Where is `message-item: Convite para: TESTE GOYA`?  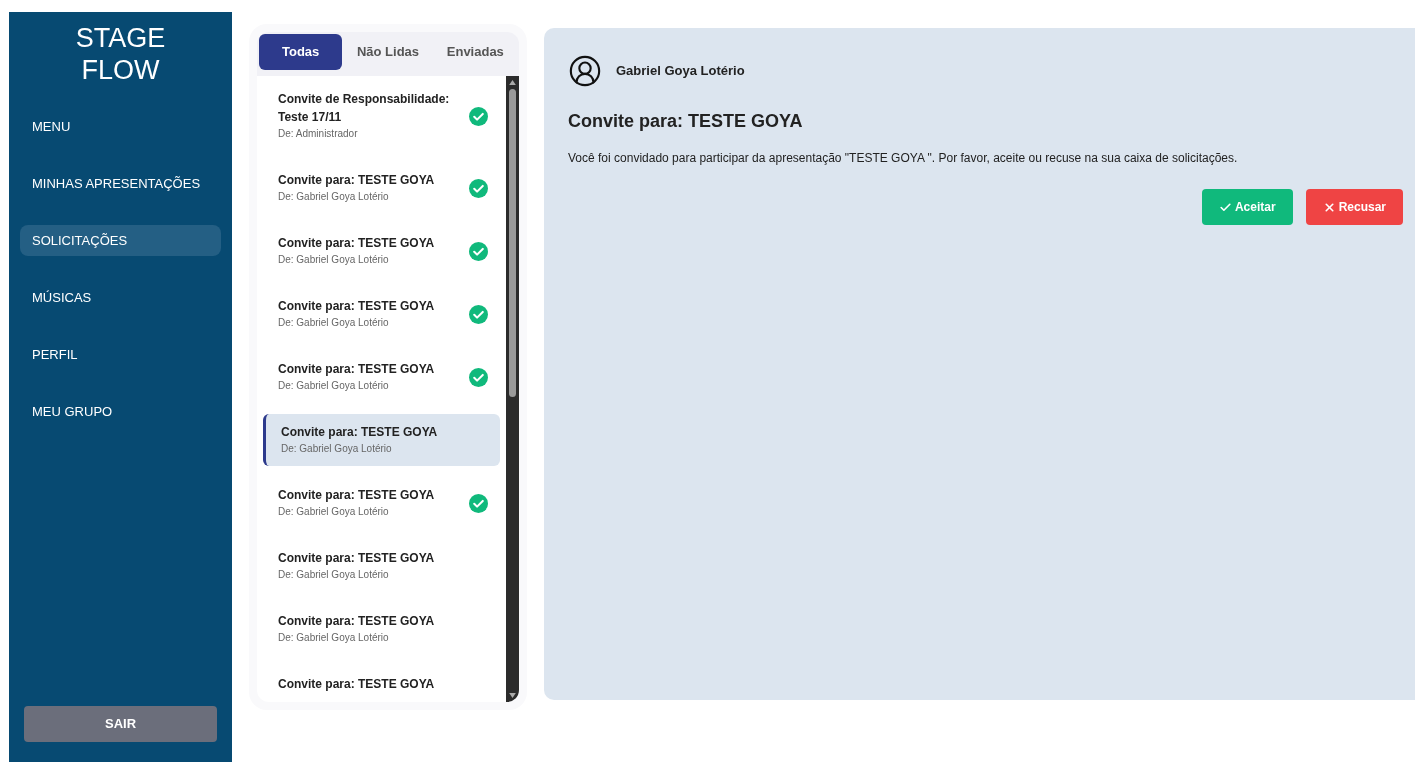
message-item: Convite para: TESTE GOYA is located at coordinates (381, 684).